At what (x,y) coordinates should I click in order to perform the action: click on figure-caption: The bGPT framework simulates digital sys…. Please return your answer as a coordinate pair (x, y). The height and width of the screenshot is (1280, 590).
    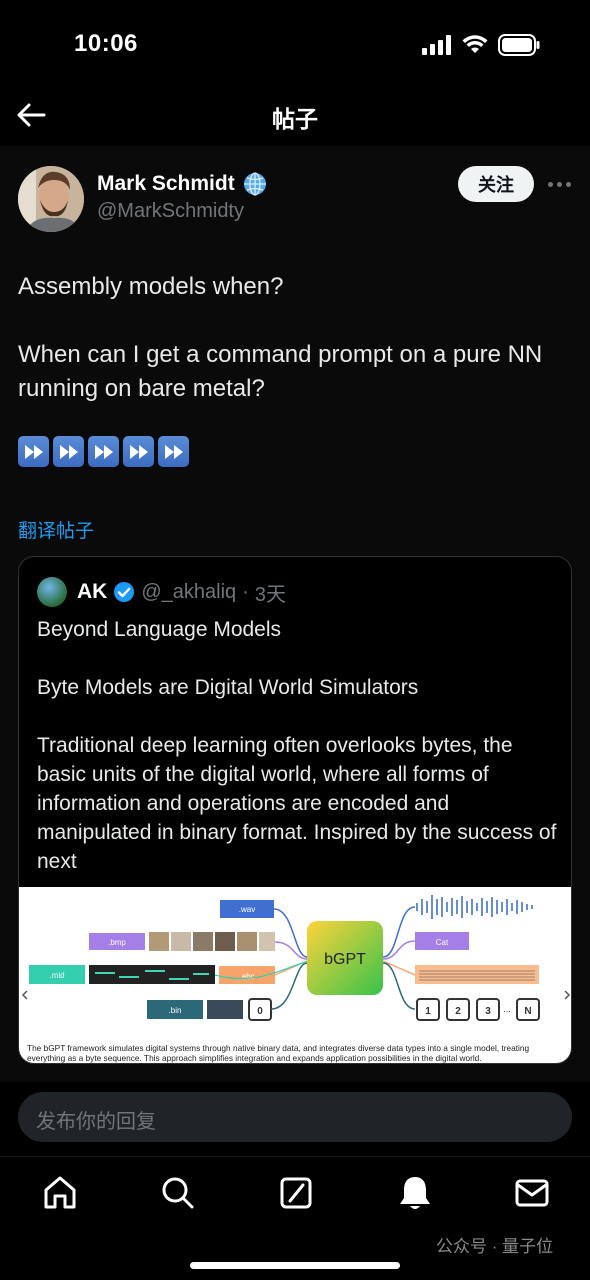
    Looking at the image, I should click on (278, 1053).